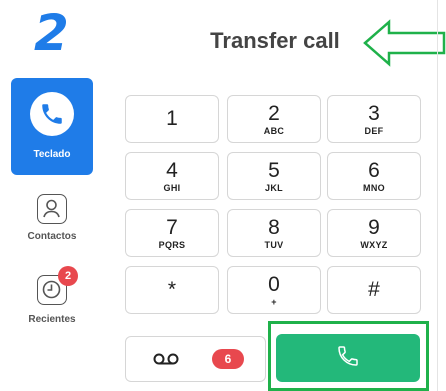 The width and height of the screenshot is (446, 391). Describe the element at coordinates (52, 209) in the screenshot. I see `contact-card-icon` at that location.